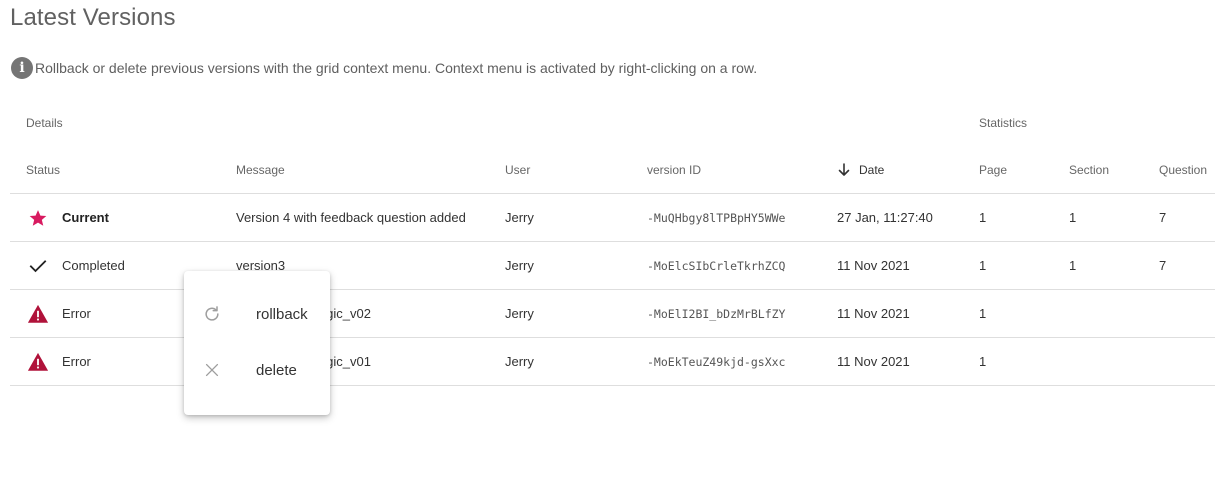 The height and width of the screenshot is (478, 1215). What do you see at coordinates (93, 17) in the screenshot?
I see `page-title: Latest Versions` at bounding box center [93, 17].